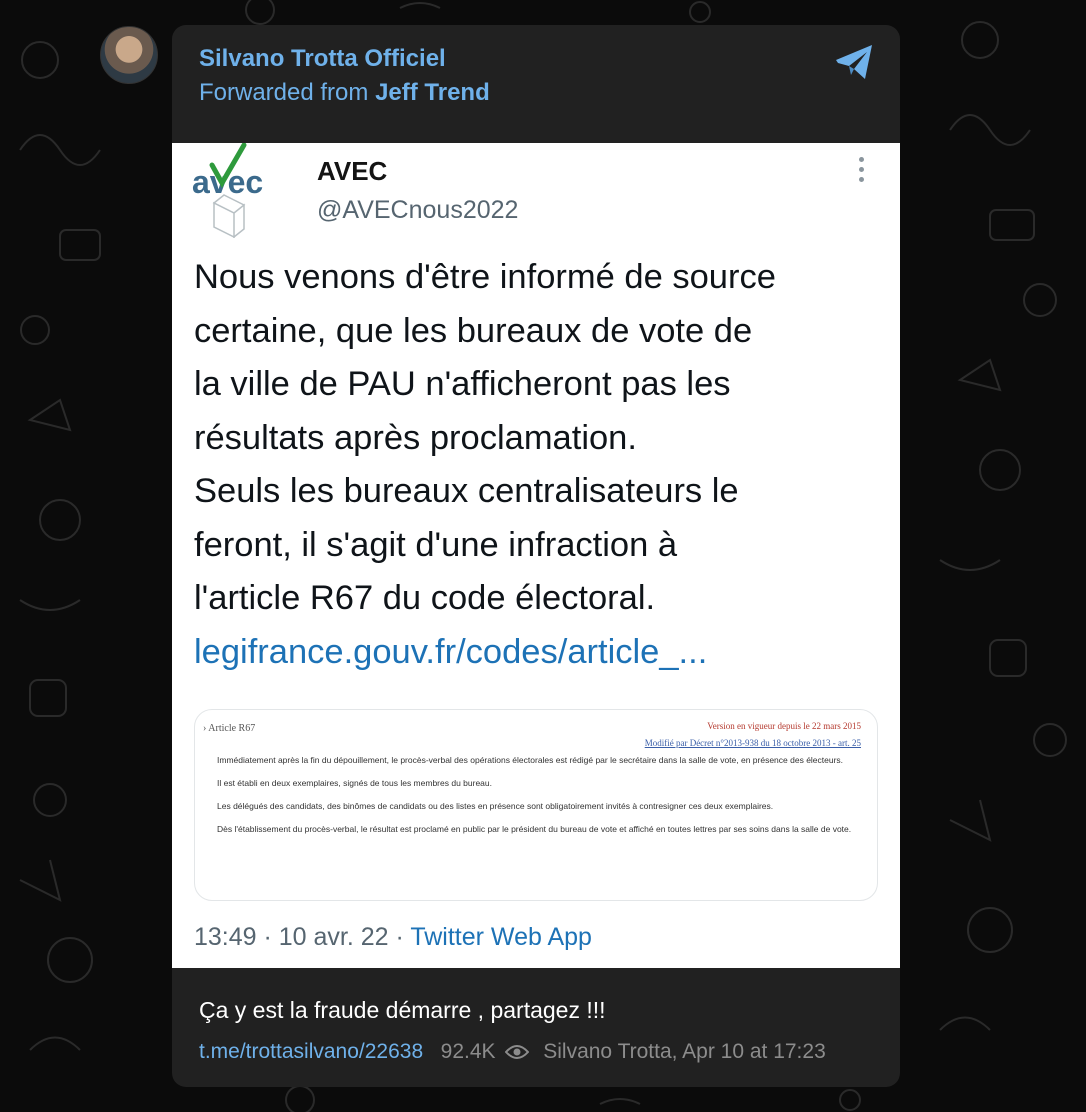 This screenshot has height=1112, width=1086. Describe the element at coordinates (436, 544) in the screenshot. I see `tweet-line: feront, il s'agit d'une infraction à` at that location.